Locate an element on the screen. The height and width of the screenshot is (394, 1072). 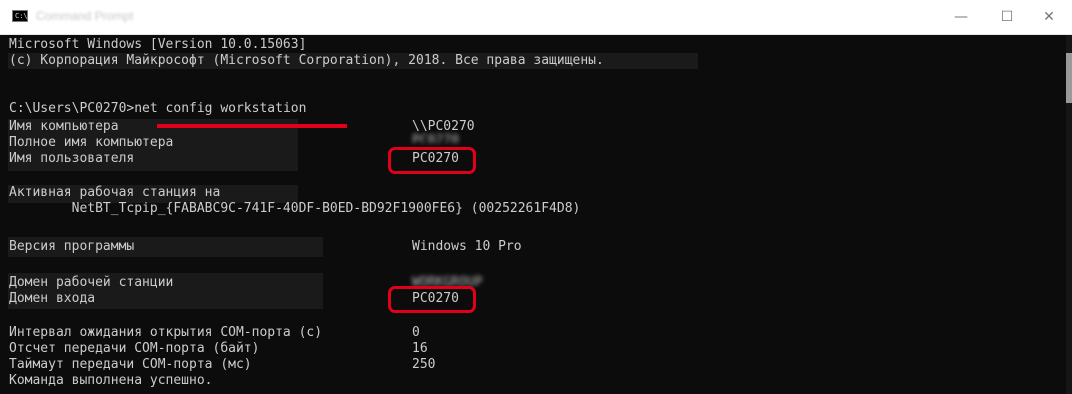
command-line: C:\Users\PC0270>net config workstation is located at coordinates (157, 109).